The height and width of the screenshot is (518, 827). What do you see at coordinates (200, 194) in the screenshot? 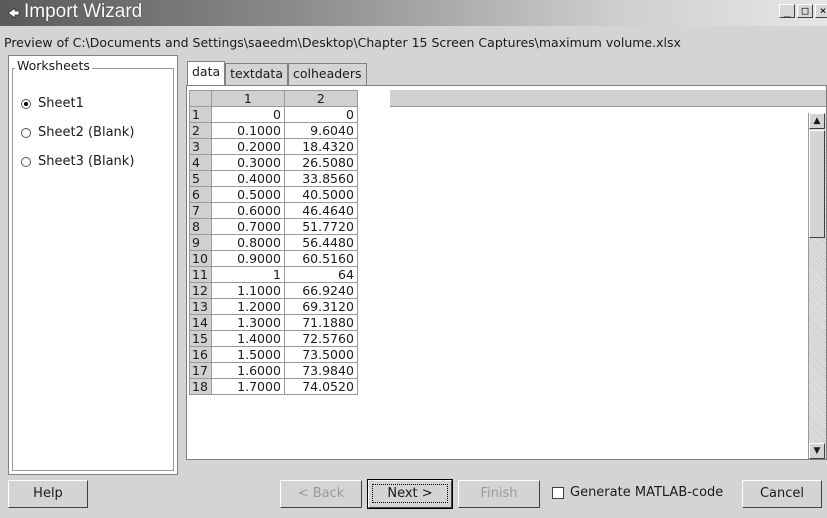
I see `row-header: 6` at bounding box center [200, 194].